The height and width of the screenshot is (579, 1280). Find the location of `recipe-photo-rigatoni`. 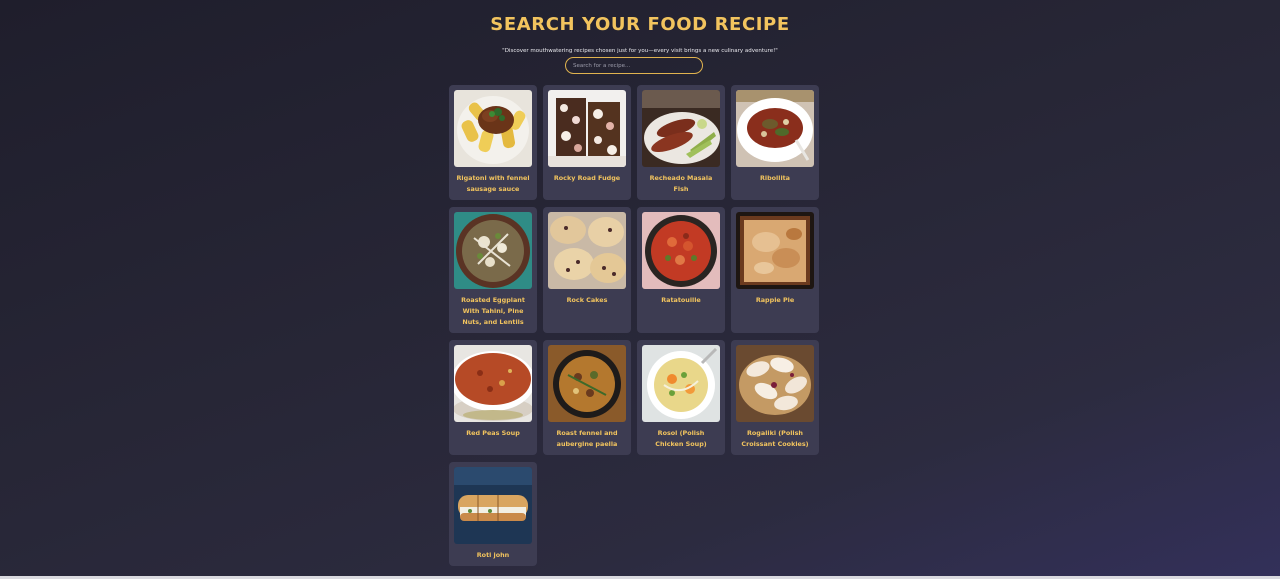

recipe-photo-rigatoni is located at coordinates (493, 128).